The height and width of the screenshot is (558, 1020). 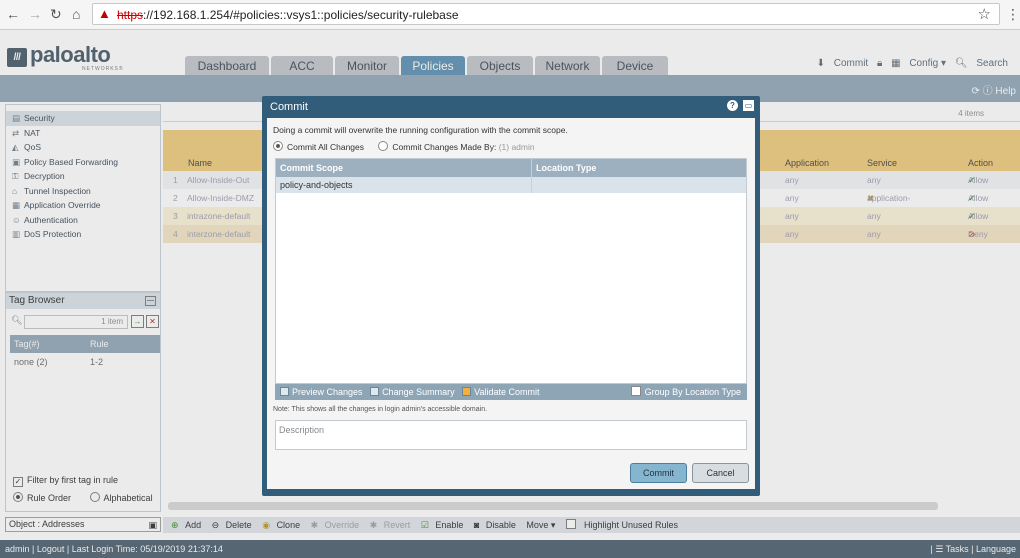 What do you see at coordinates (404, 168) in the screenshot?
I see `col-commit-scope: Commit Scope` at bounding box center [404, 168].